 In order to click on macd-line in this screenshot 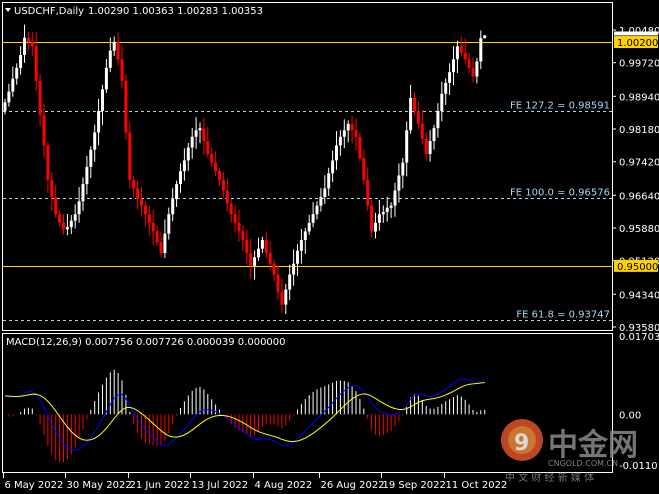, I will do `click(244, 414)`.